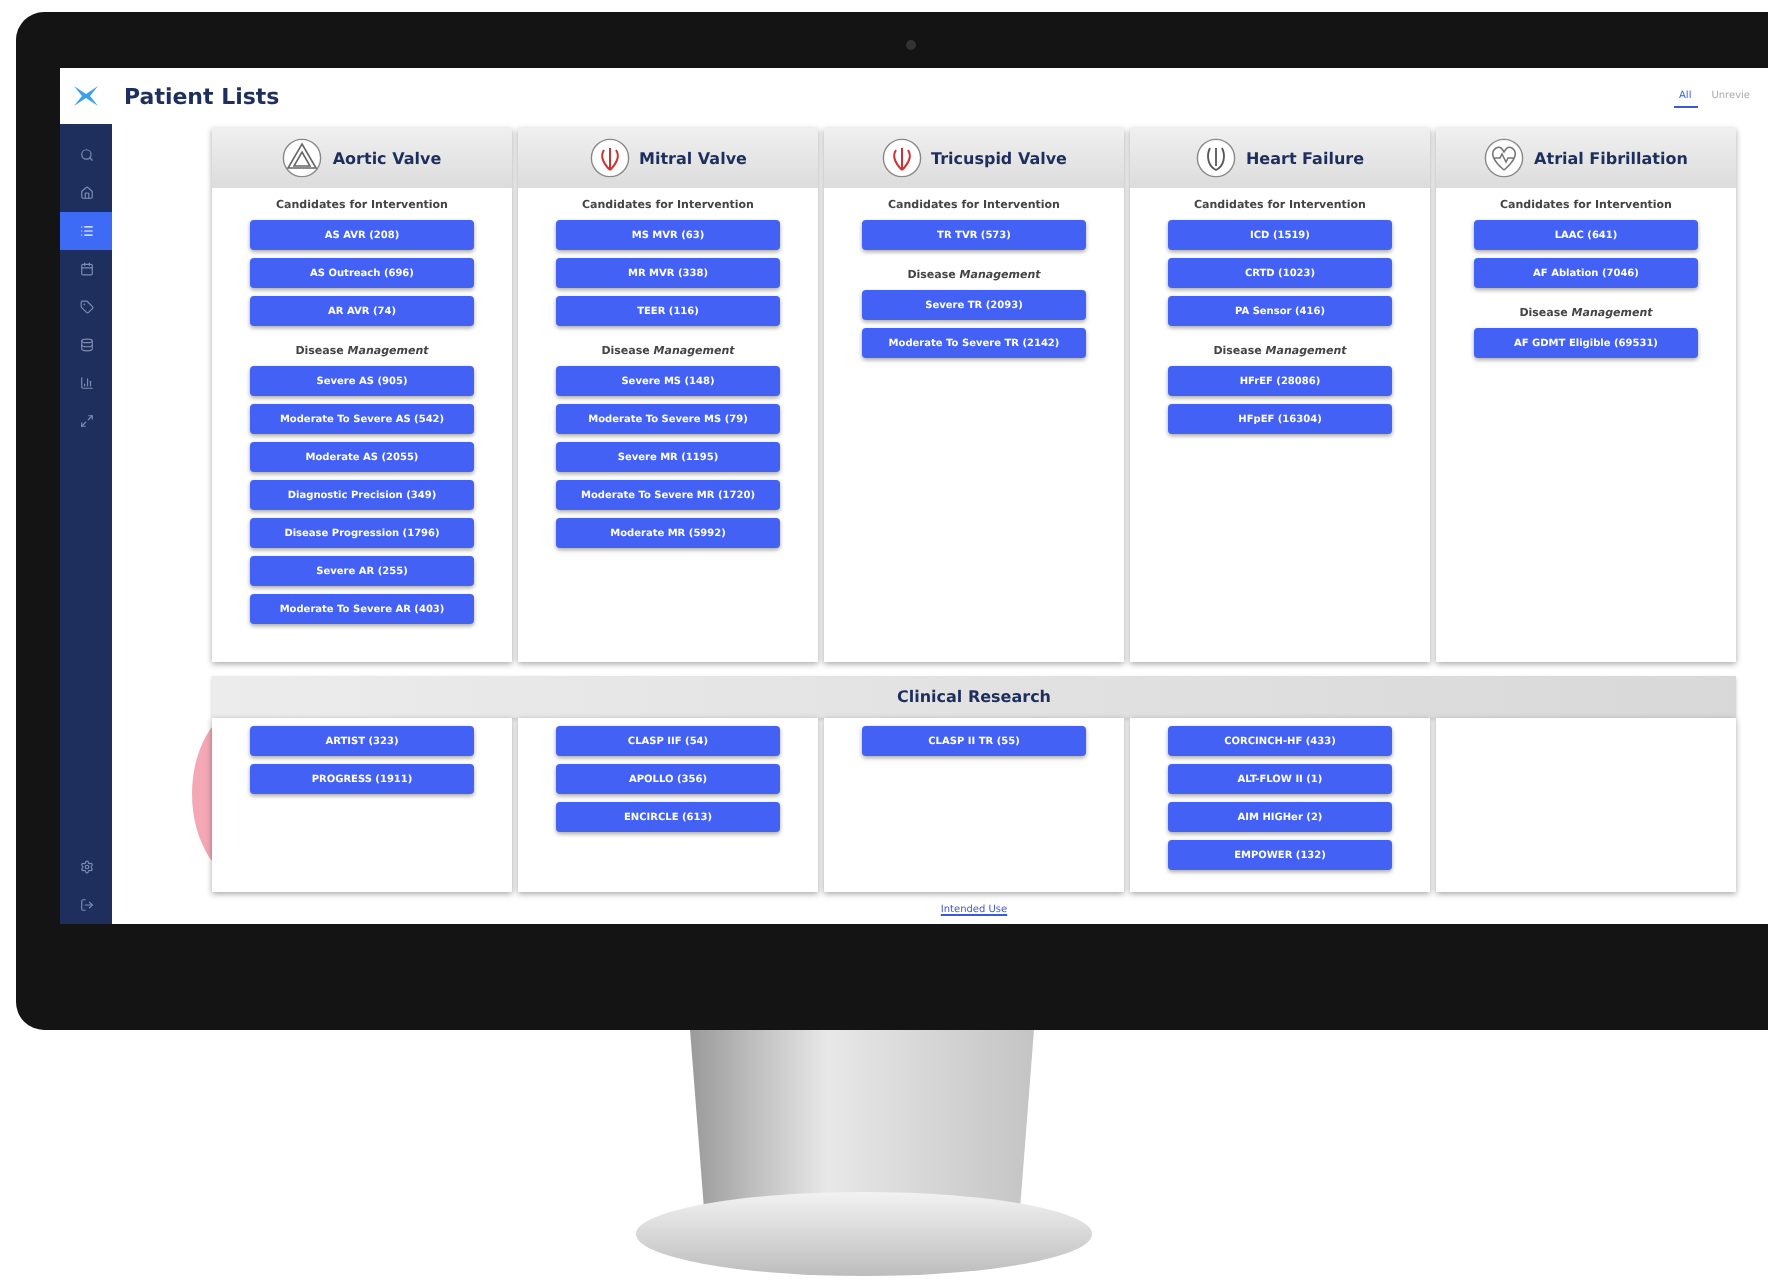 The width and height of the screenshot is (1768, 1286). I want to click on heart-organ-icon, so click(1215, 158).